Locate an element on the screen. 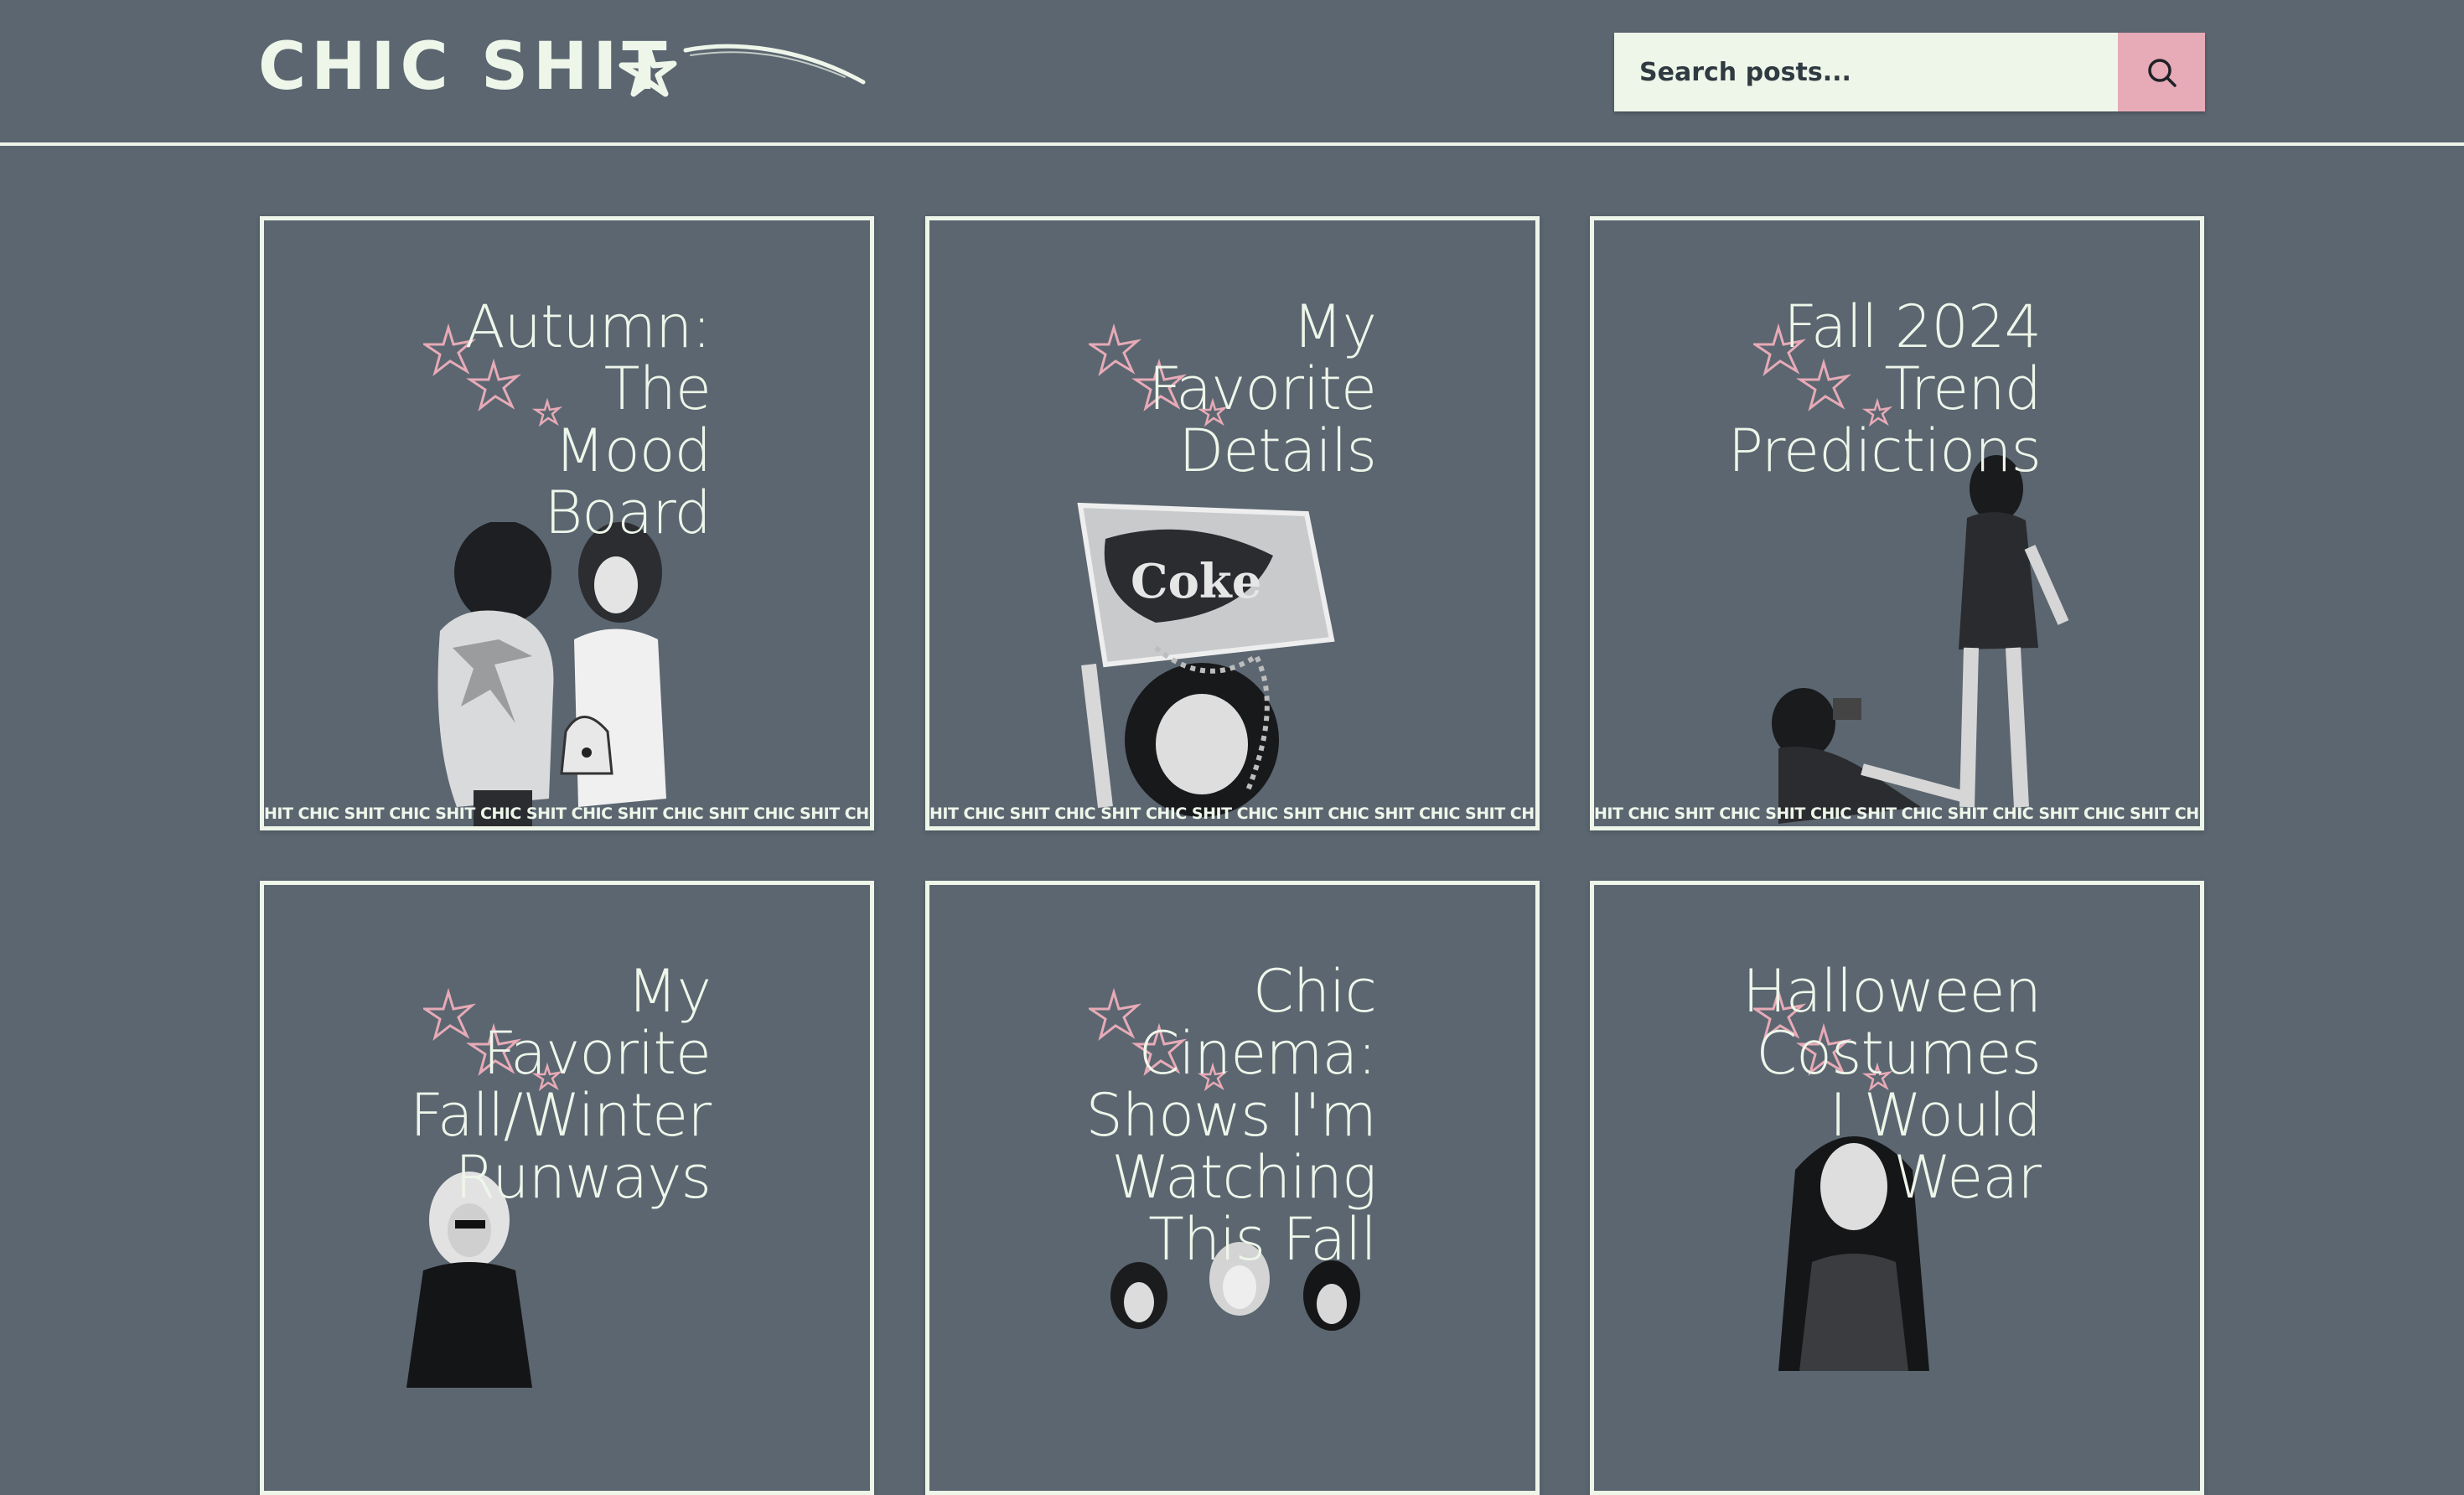 This screenshot has height=1495, width=2464. post-card: Halloween Costumes I Would Wear is located at coordinates (1897, 1188).